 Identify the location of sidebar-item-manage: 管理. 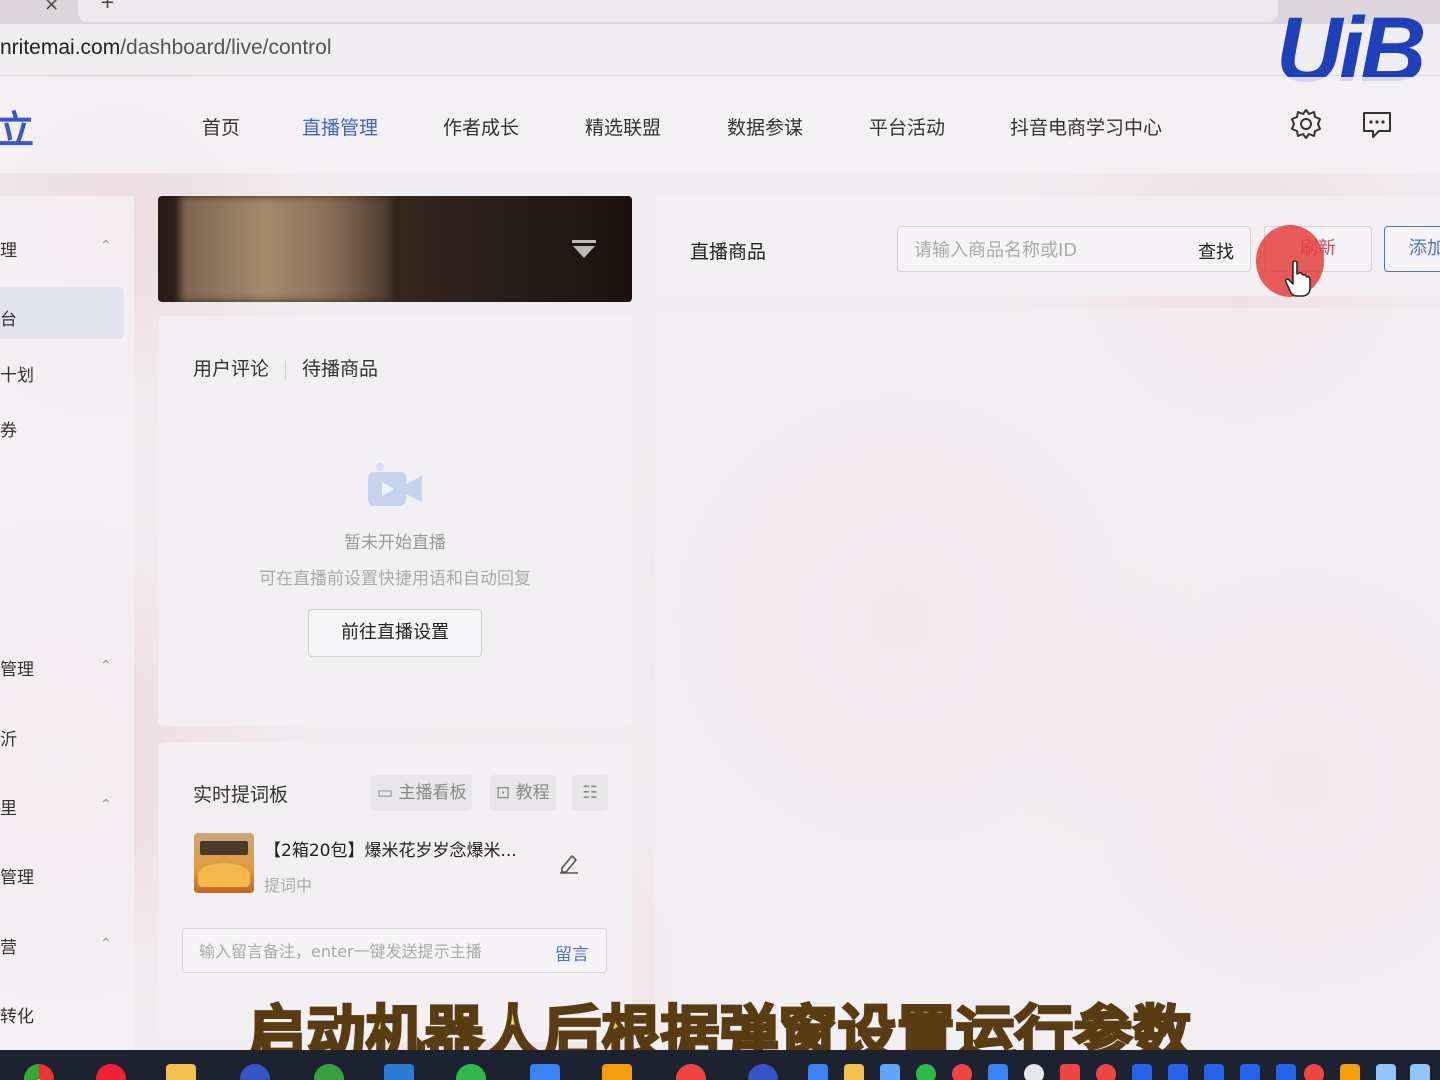
(17, 875).